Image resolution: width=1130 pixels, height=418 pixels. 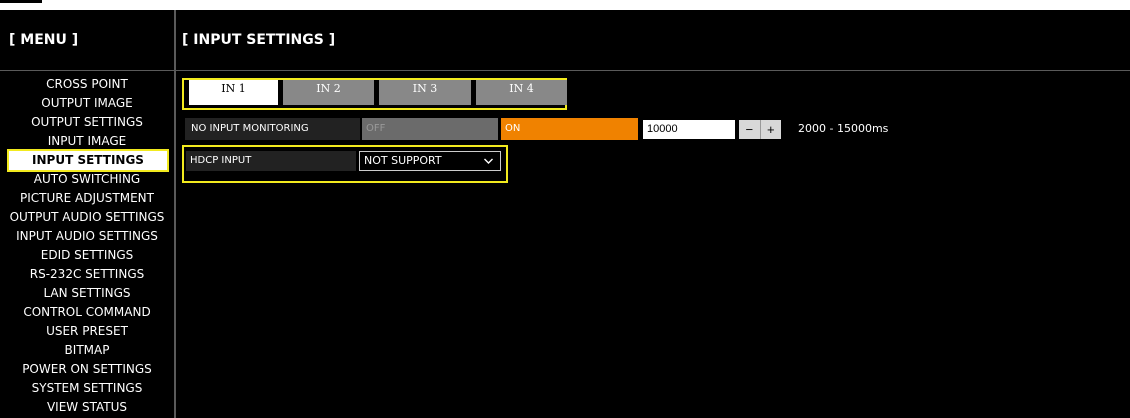 I want to click on sidebar-item-rs-232c-settings: RS-232C SETTINGS, so click(x=87, y=274).